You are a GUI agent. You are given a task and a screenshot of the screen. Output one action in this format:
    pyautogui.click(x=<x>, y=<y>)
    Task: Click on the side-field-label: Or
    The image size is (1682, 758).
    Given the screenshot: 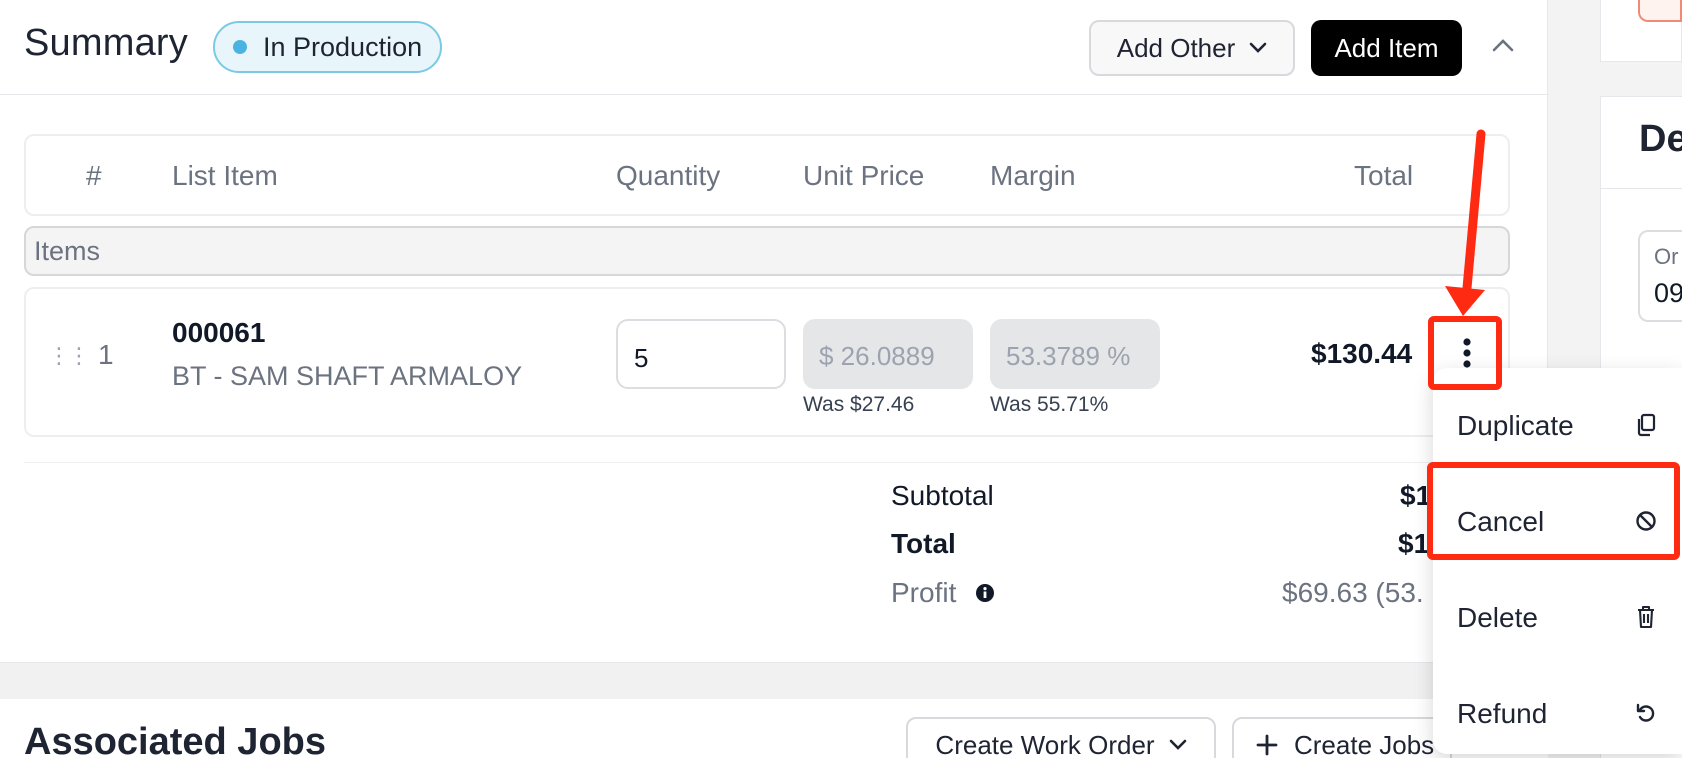 What is the action you would take?
    pyautogui.click(x=1666, y=256)
    